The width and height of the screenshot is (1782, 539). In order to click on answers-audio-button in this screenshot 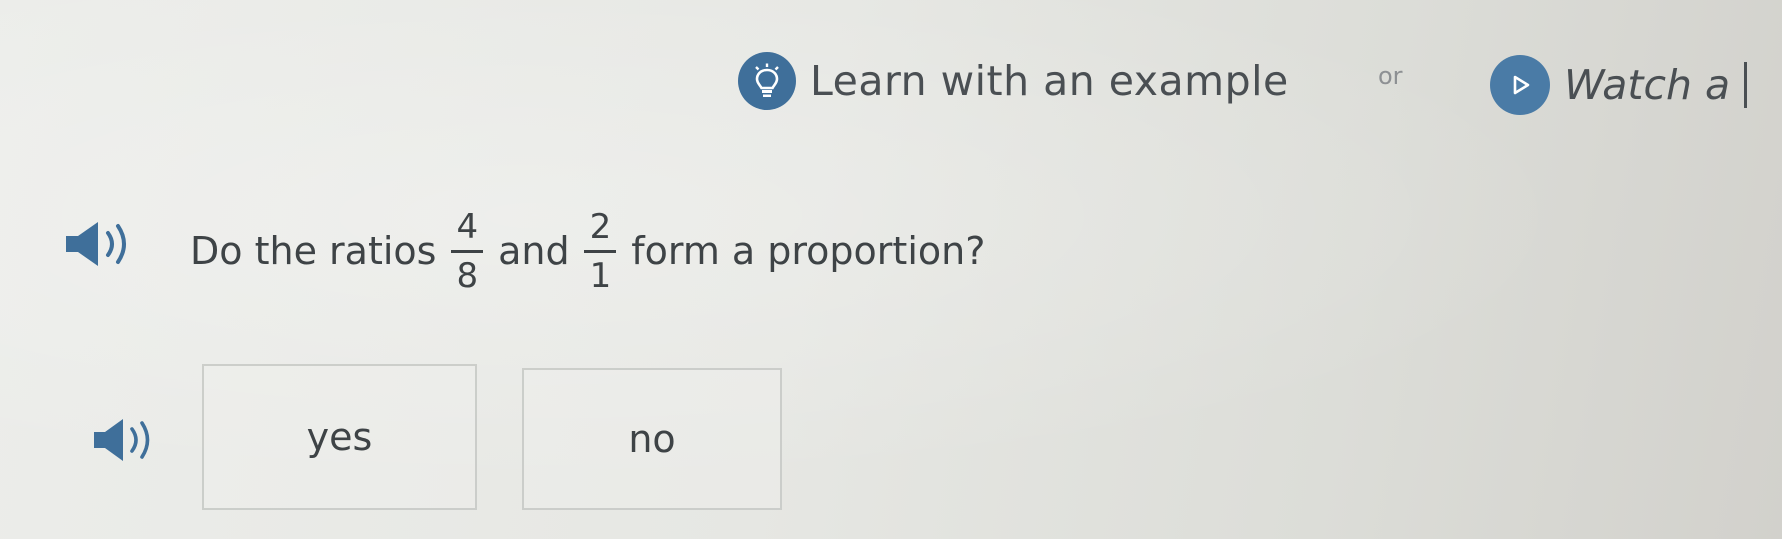, I will do `click(131, 442)`.